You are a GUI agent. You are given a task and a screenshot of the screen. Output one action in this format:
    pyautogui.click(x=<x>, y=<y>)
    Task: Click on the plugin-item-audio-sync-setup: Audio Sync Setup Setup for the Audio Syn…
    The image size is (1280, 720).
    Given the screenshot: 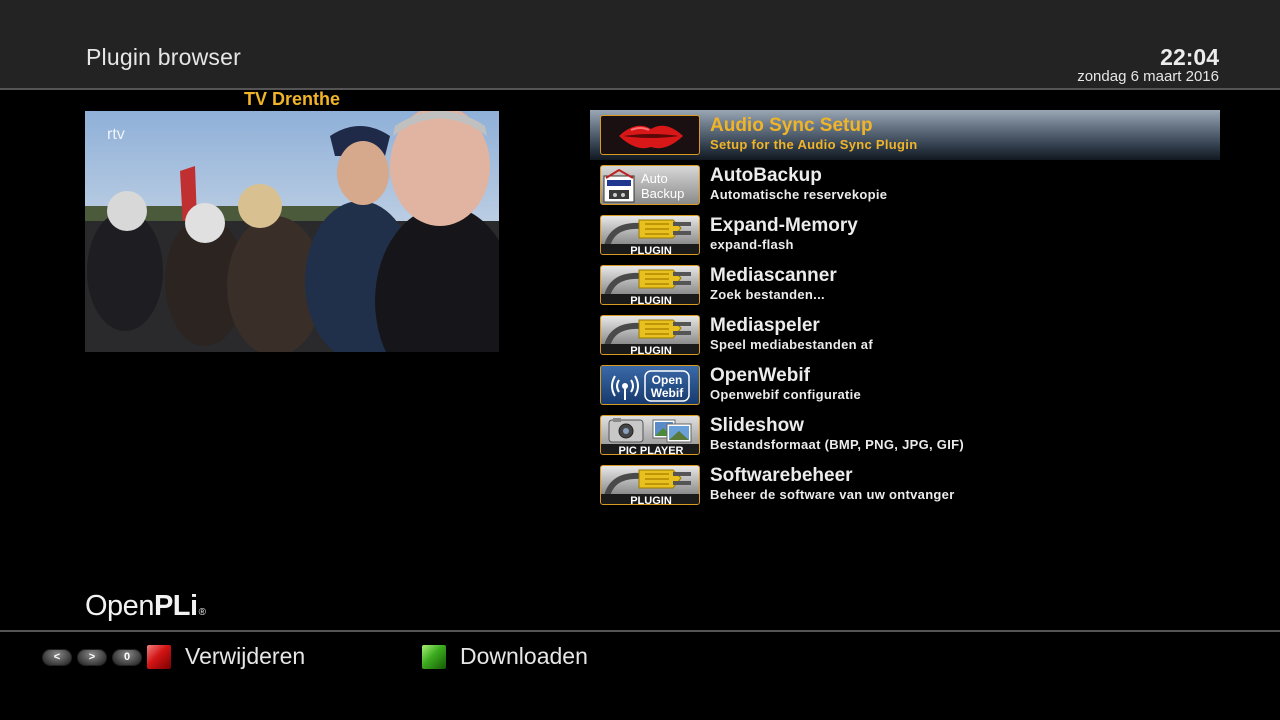 What is the action you would take?
    pyautogui.click(x=905, y=135)
    